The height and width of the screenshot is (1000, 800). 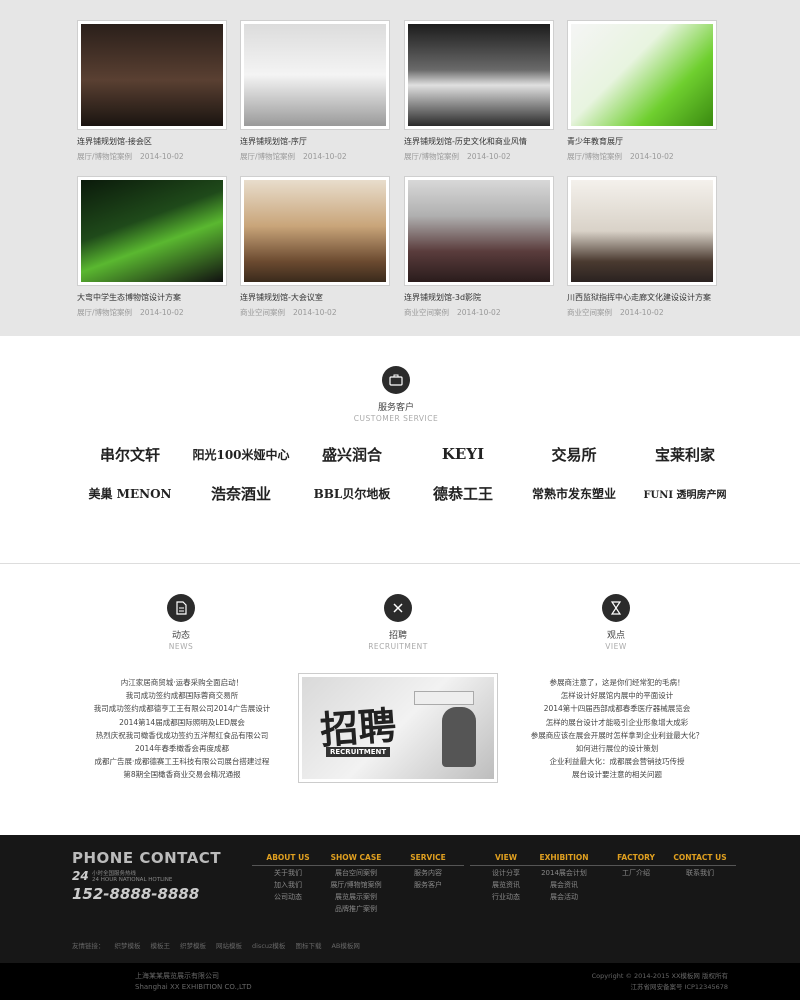 I want to click on client-logo: 浩奈酒业, so click(x=241, y=493).